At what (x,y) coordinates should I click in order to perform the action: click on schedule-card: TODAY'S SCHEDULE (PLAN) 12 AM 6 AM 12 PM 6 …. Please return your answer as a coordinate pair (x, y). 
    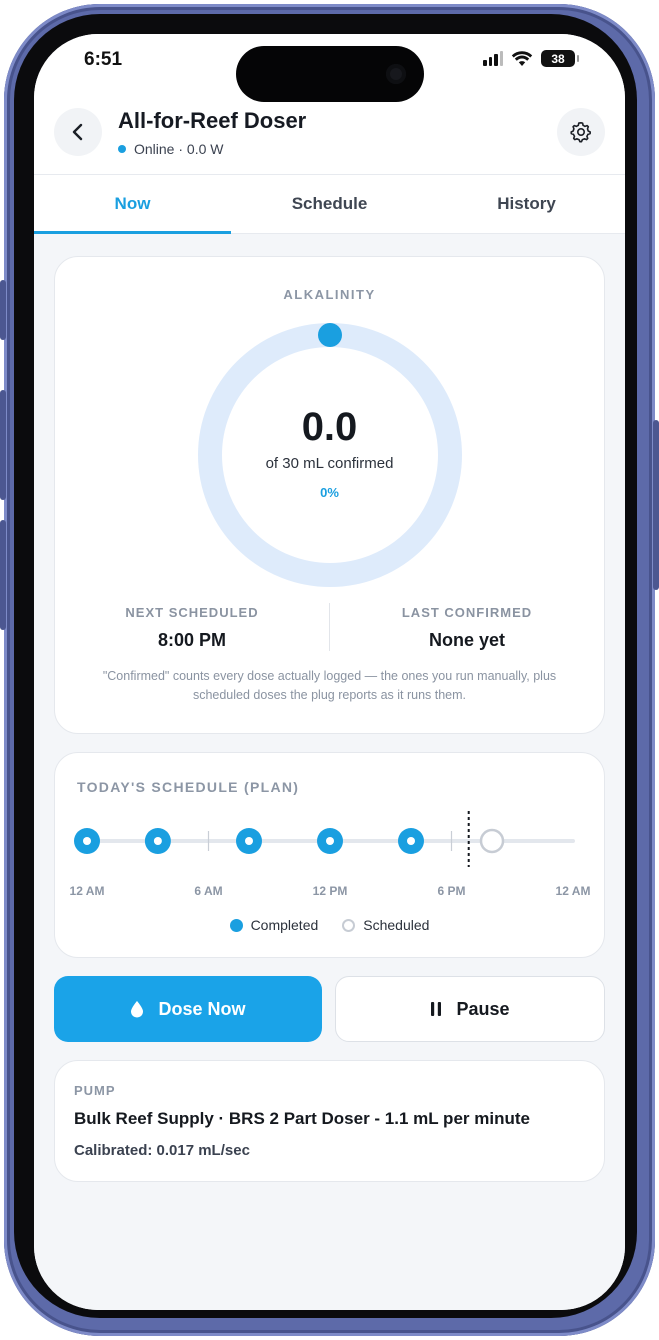
    Looking at the image, I should click on (329, 855).